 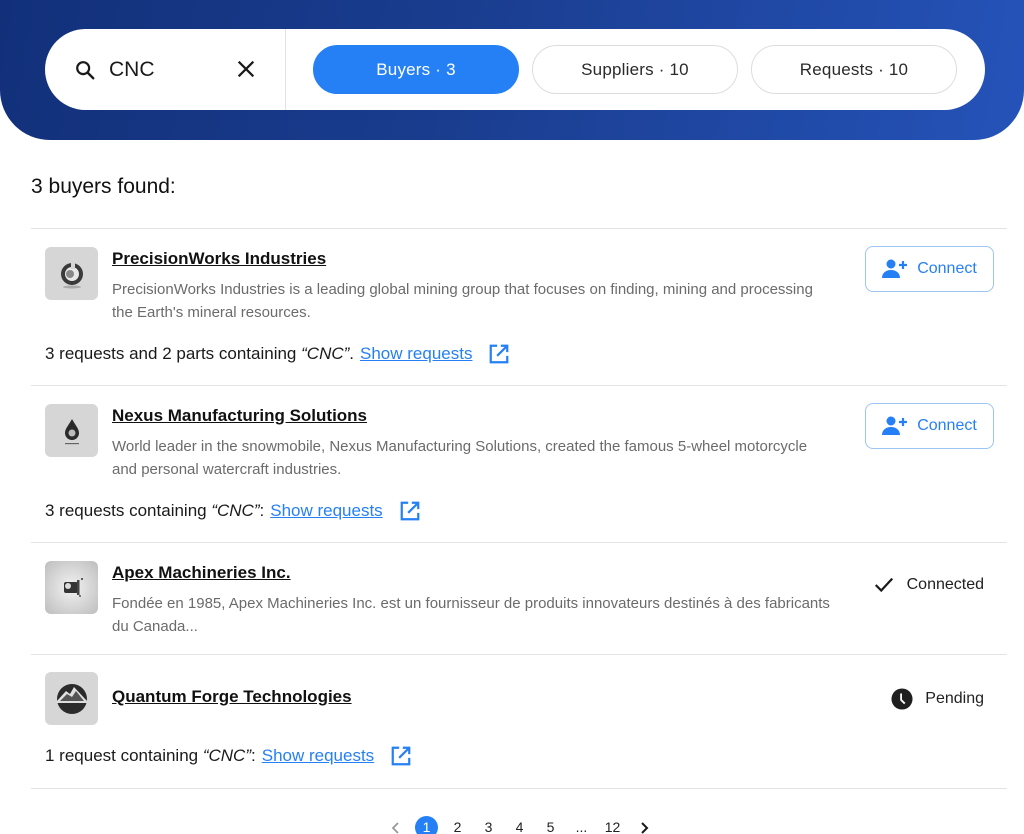 What do you see at coordinates (635, 69) in the screenshot?
I see `tab-suppliers: Suppliers · 10` at bounding box center [635, 69].